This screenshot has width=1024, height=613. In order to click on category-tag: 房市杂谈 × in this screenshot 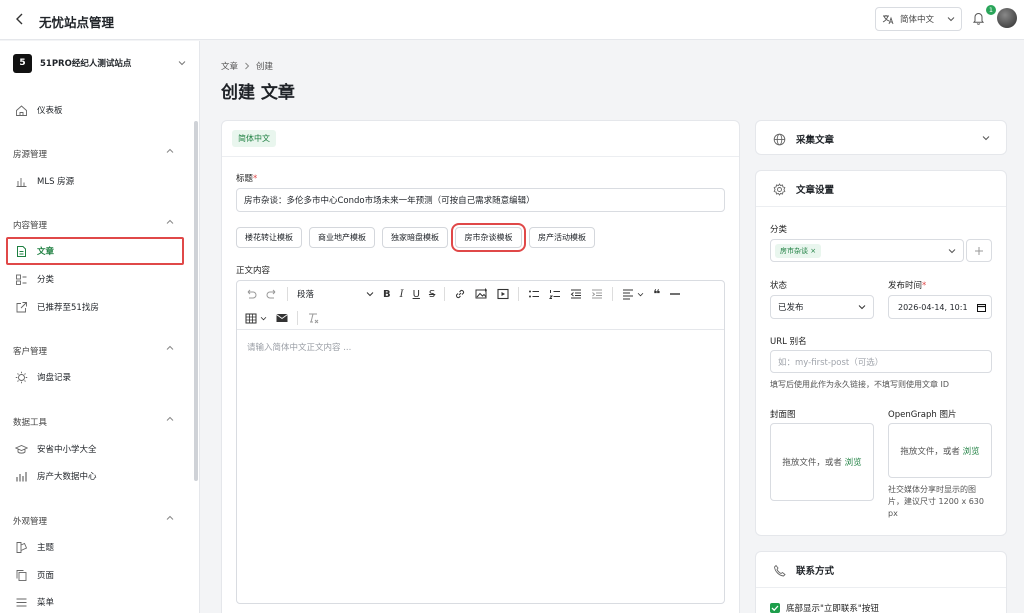, I will do `click(798, 250)`.